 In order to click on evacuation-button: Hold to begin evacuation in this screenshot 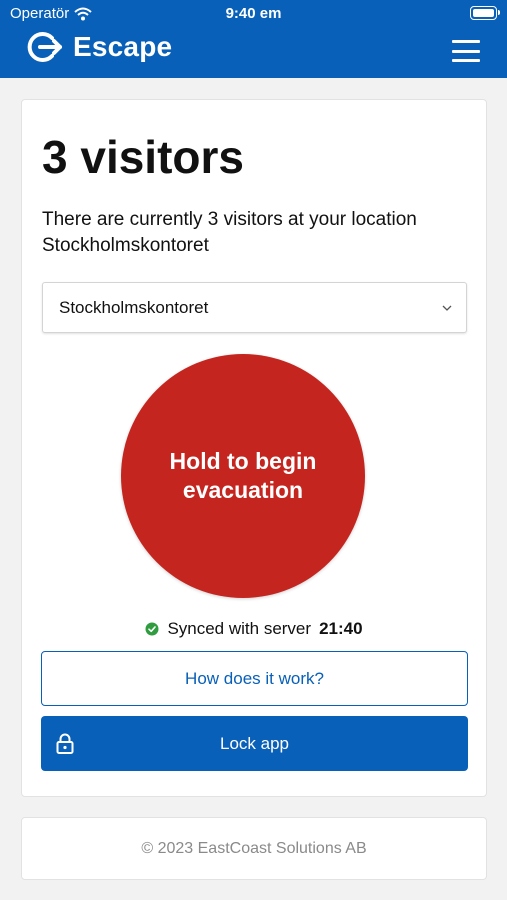, I will do `click(243, 476)`.